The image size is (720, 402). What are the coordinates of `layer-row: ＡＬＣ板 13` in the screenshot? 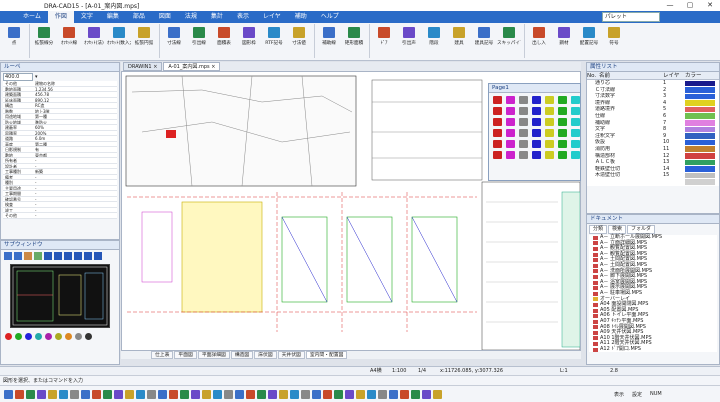 It's located at (653, 162).